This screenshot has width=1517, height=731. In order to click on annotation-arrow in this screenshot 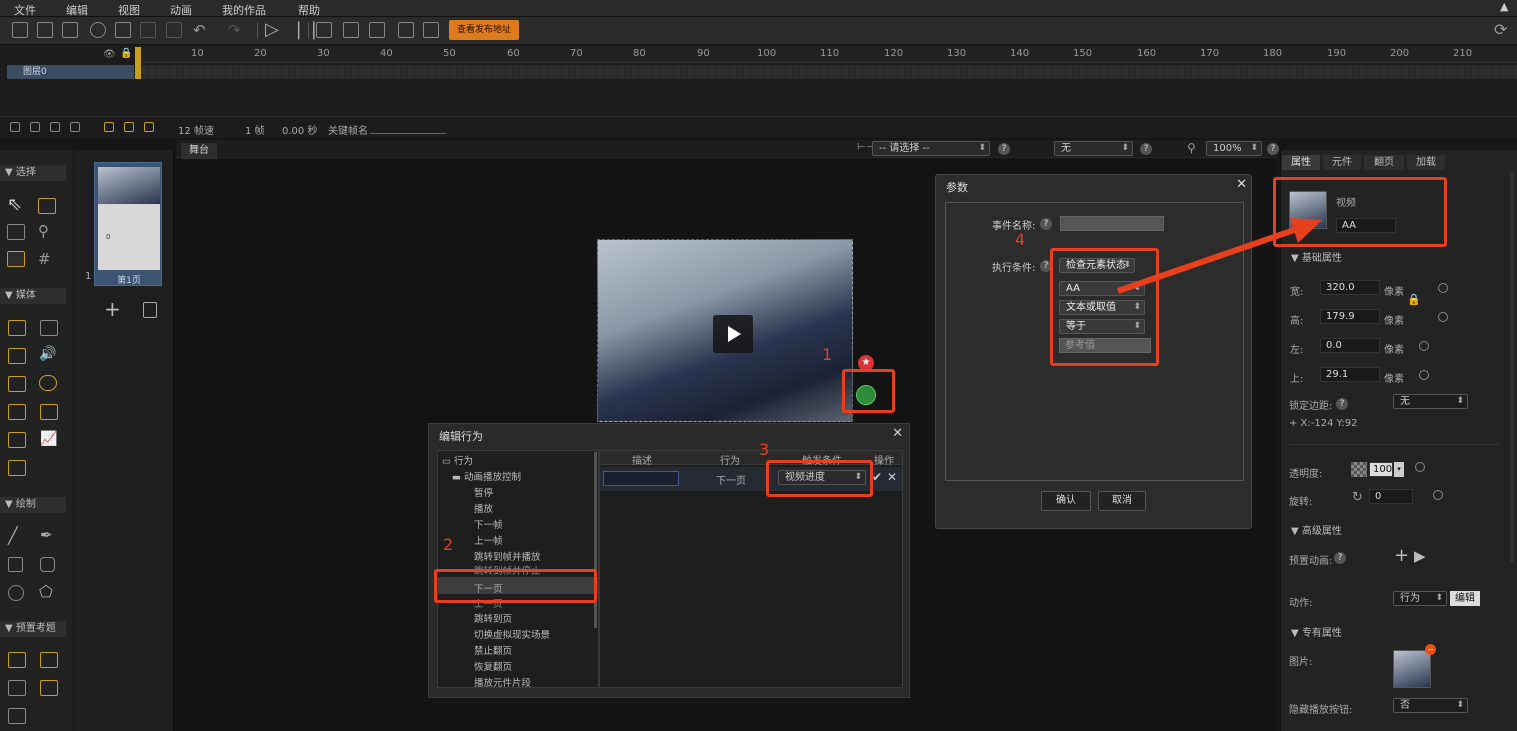, I will do `click(1219, 256)`.